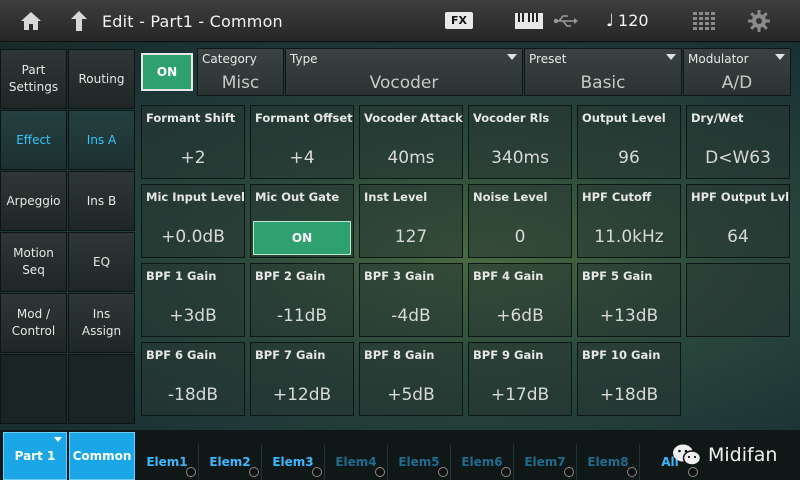 The height and width of the screenshot is (480, 800). What do you see at coordinates (31, 21) in the screenshot?
I see `home-icon` at bounding box center [31, 21].